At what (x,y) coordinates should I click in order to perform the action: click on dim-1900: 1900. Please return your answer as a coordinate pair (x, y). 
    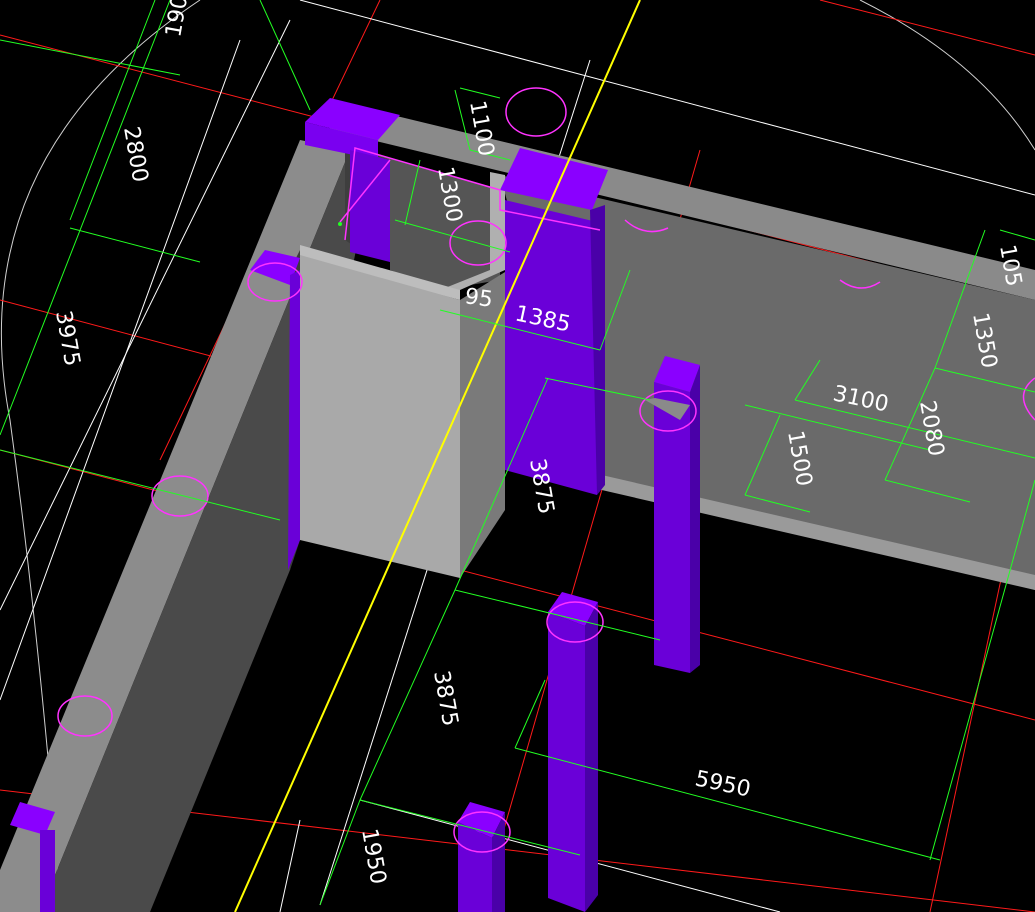
    Looking at the image, I should click on (178, 19).